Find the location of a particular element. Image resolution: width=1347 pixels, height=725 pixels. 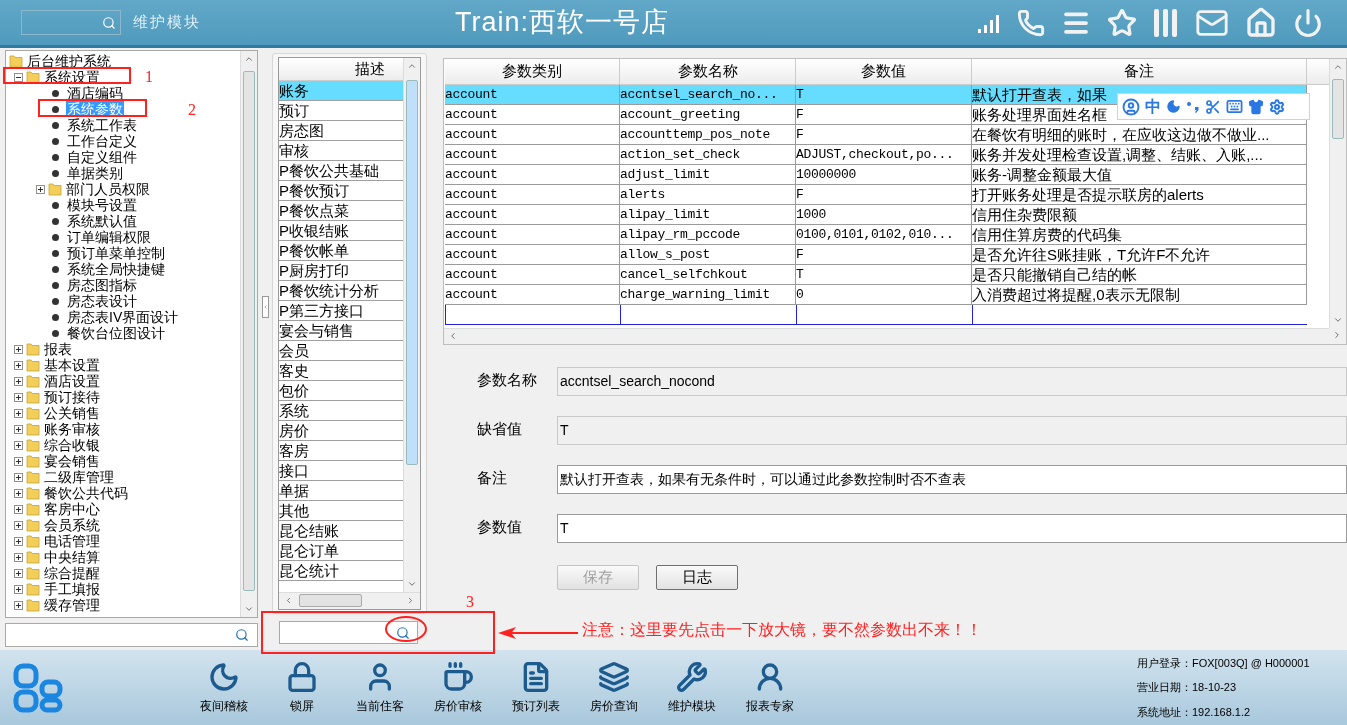

list-item: 审核 is located at coordinates (341, 151).